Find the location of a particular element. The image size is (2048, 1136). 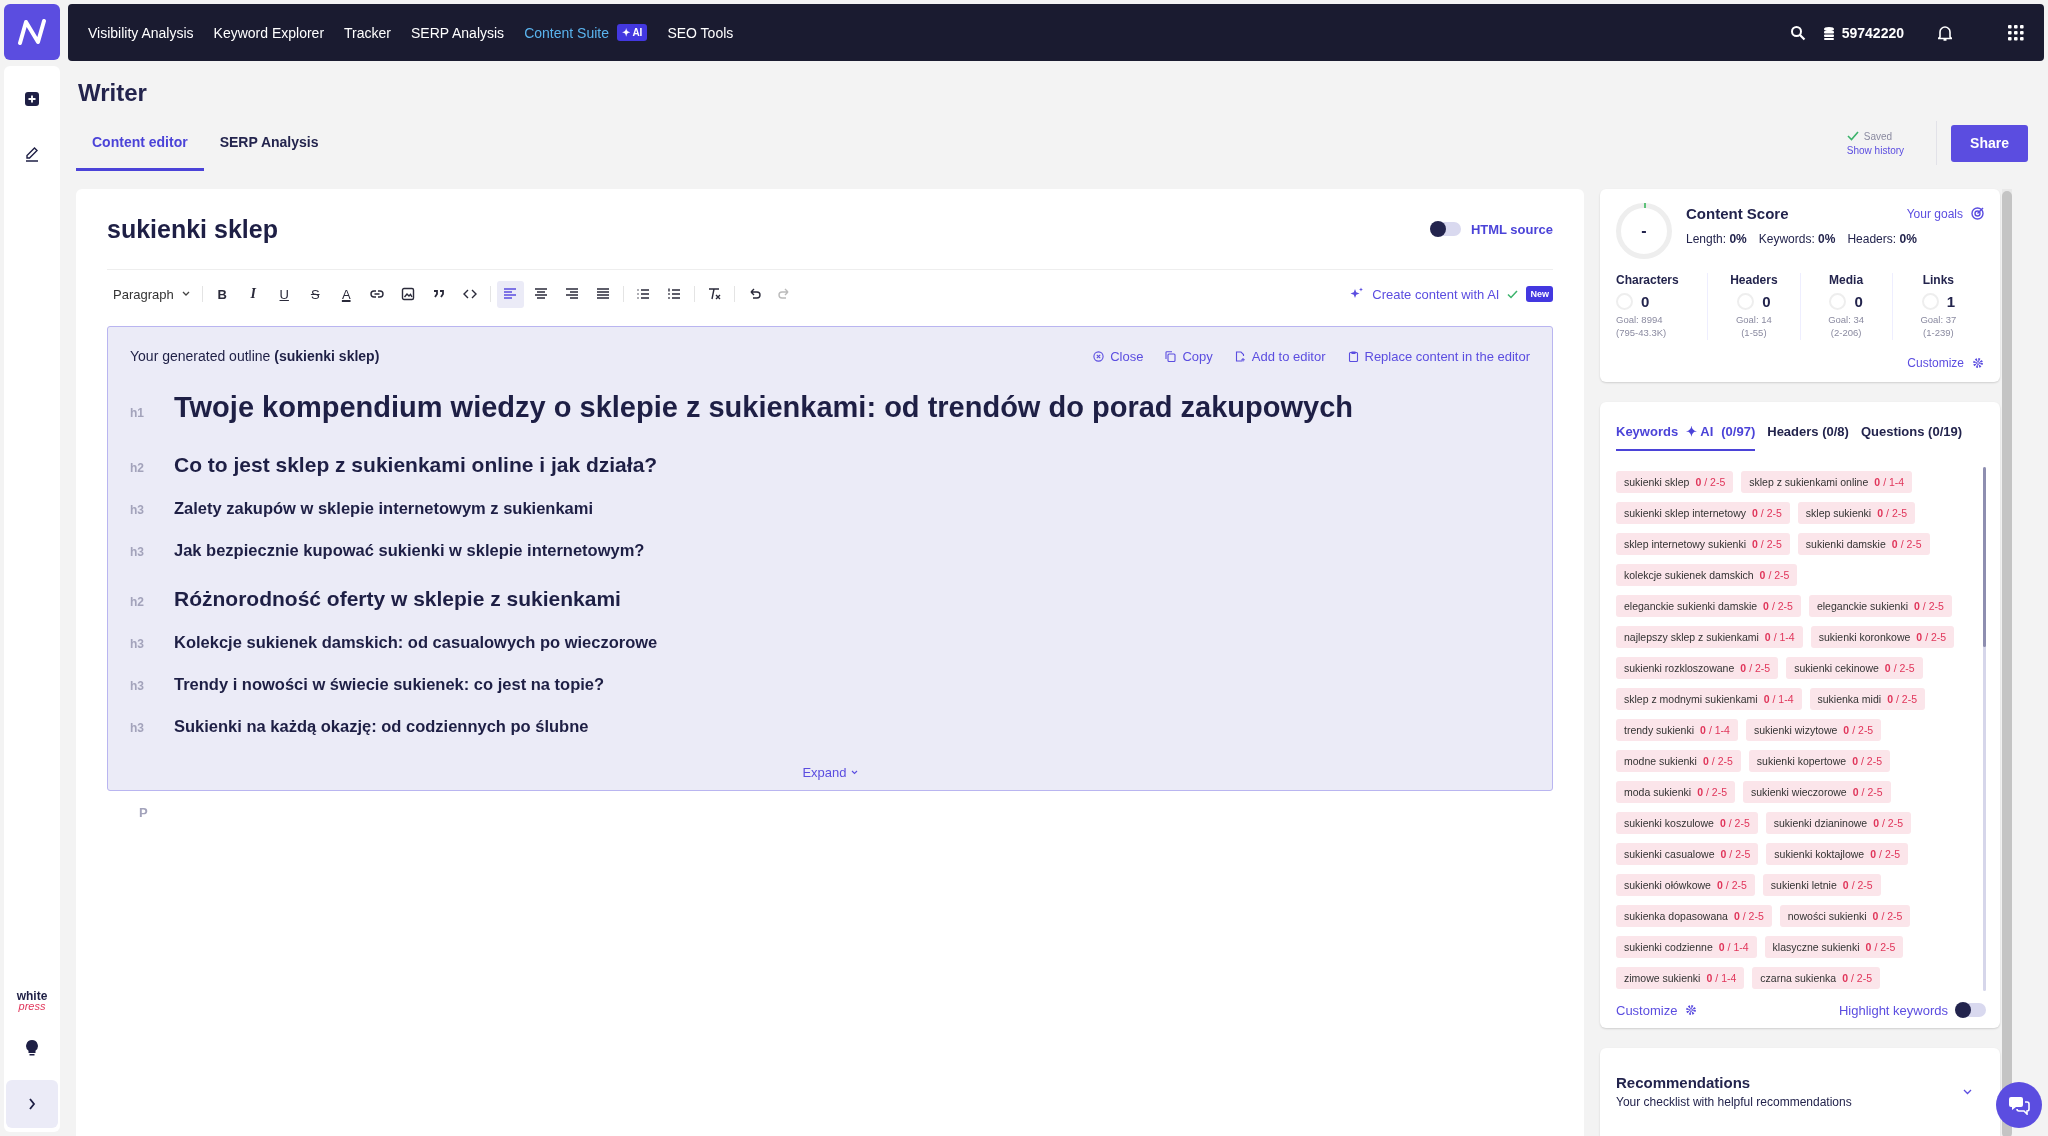

keyword-tag: sklep internetowy sukienki 0 / 2-5 is located at coordinates (1703, 543).